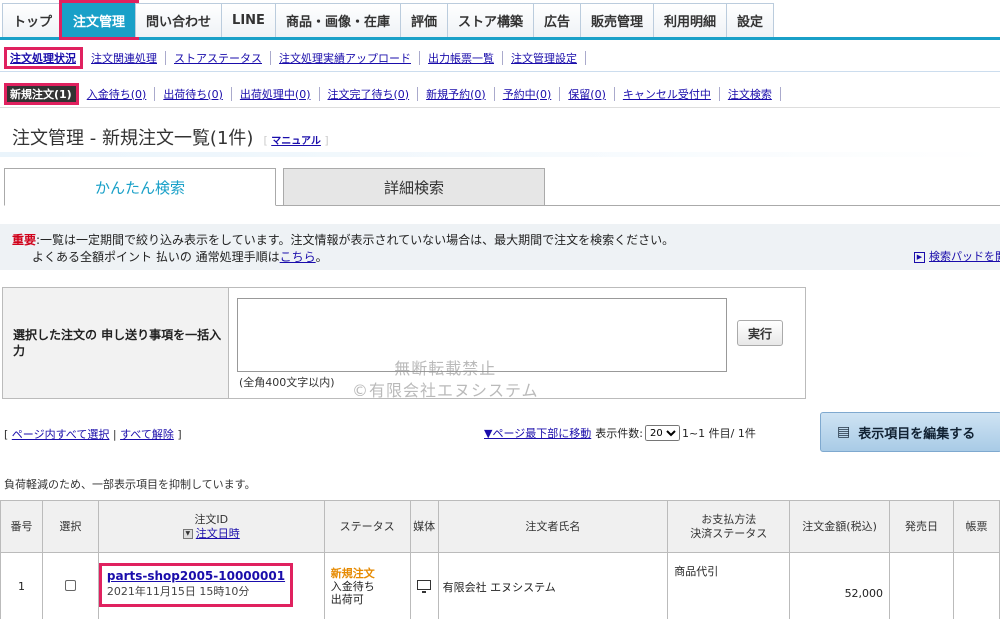 The width and height of the screenshot is (1000, 619). I want to click on manual-link-wrap: [ マニュアル ], so click(296, 140).